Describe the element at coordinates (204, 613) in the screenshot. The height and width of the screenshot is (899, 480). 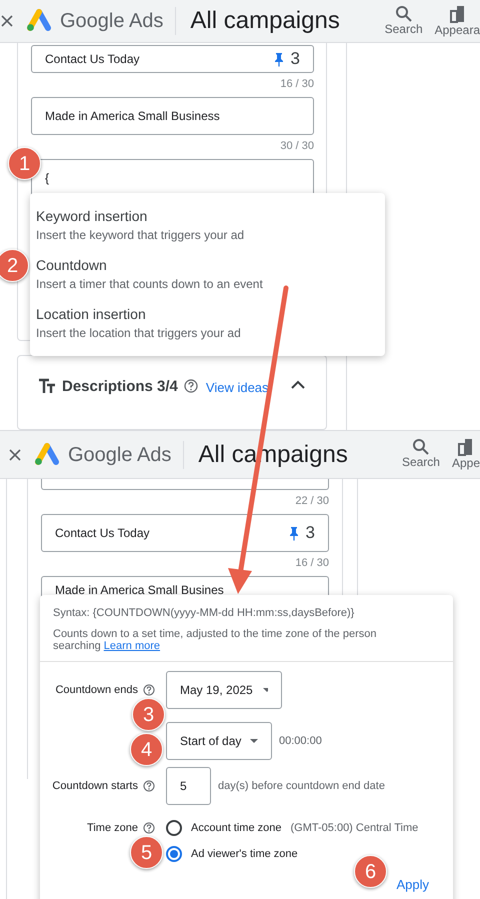
I see `syntax-text: Syntax: {COUNTDOWN(yyyy-MM-dd HH:mm:ss,daysBefore)}` at that location.